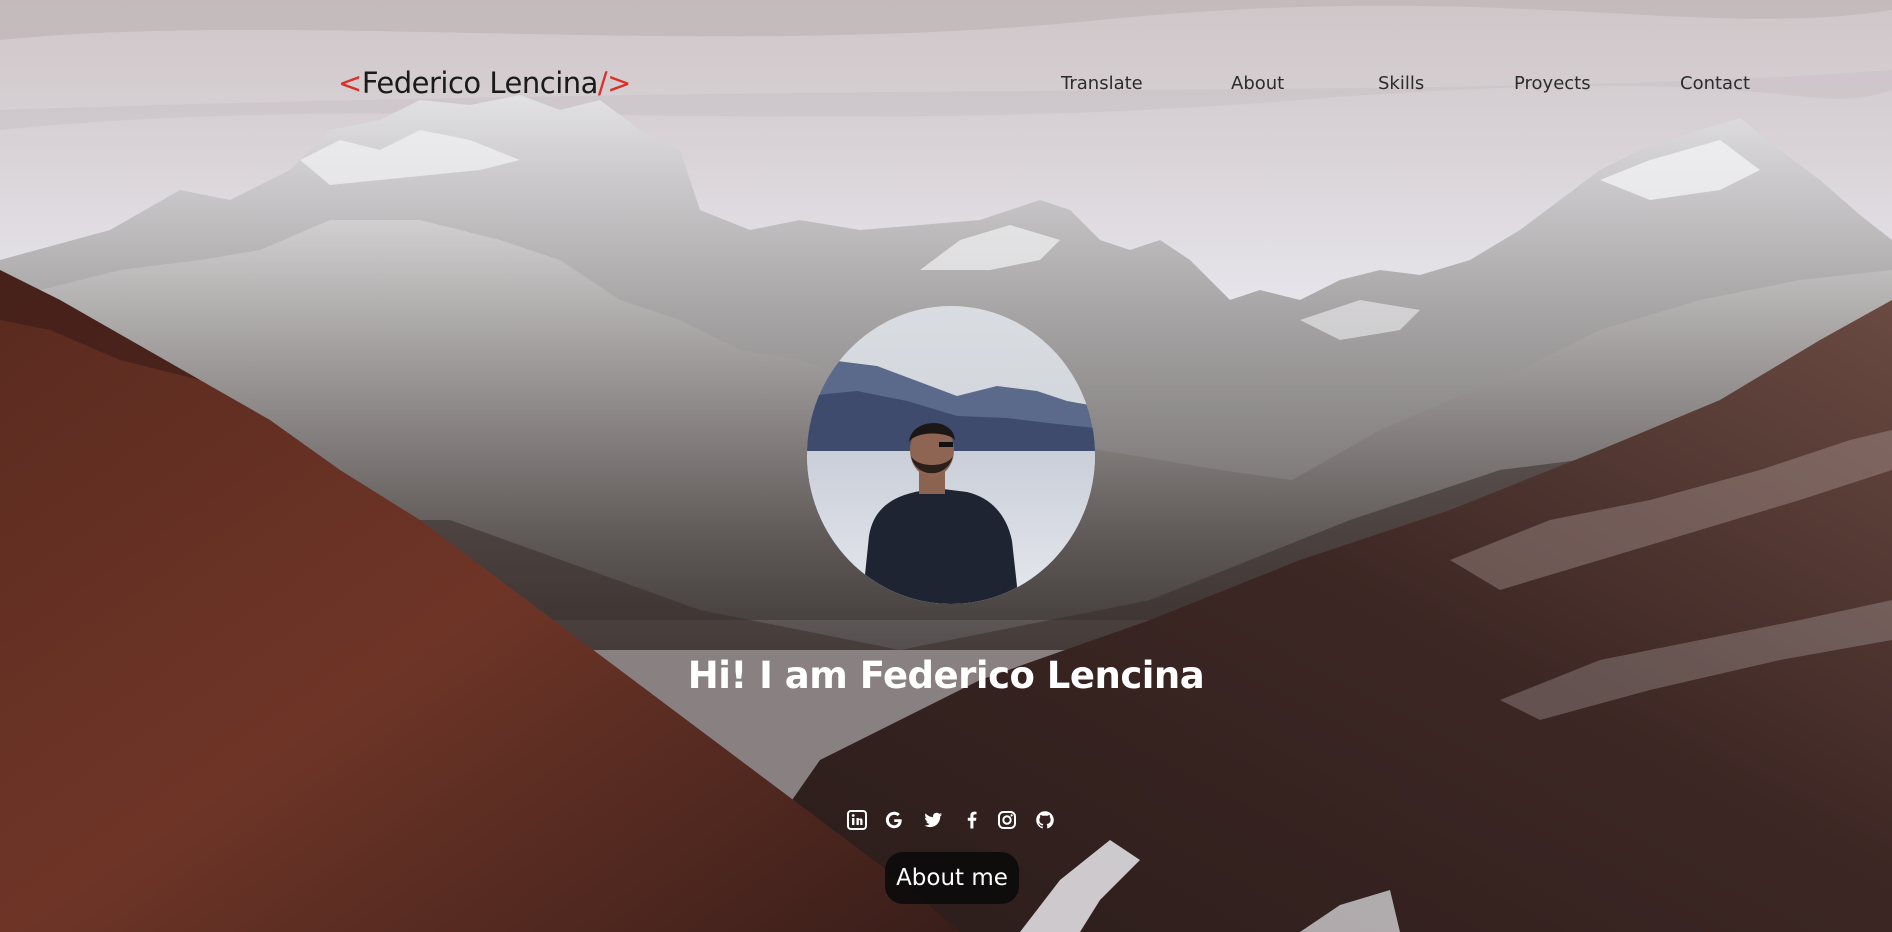  I want to click on nav-about: About, so click(1257, 83).